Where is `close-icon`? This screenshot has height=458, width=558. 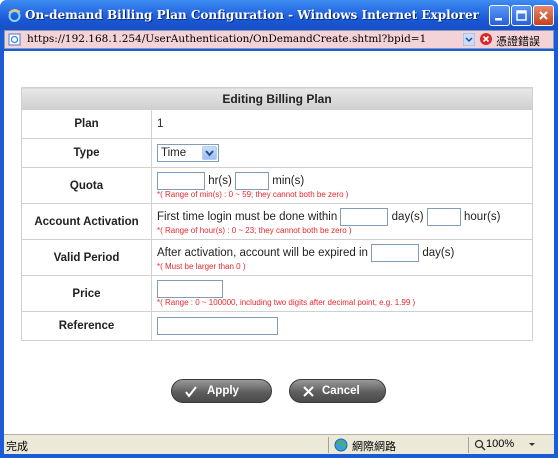
close-icon is located at coordinates (543, 15).